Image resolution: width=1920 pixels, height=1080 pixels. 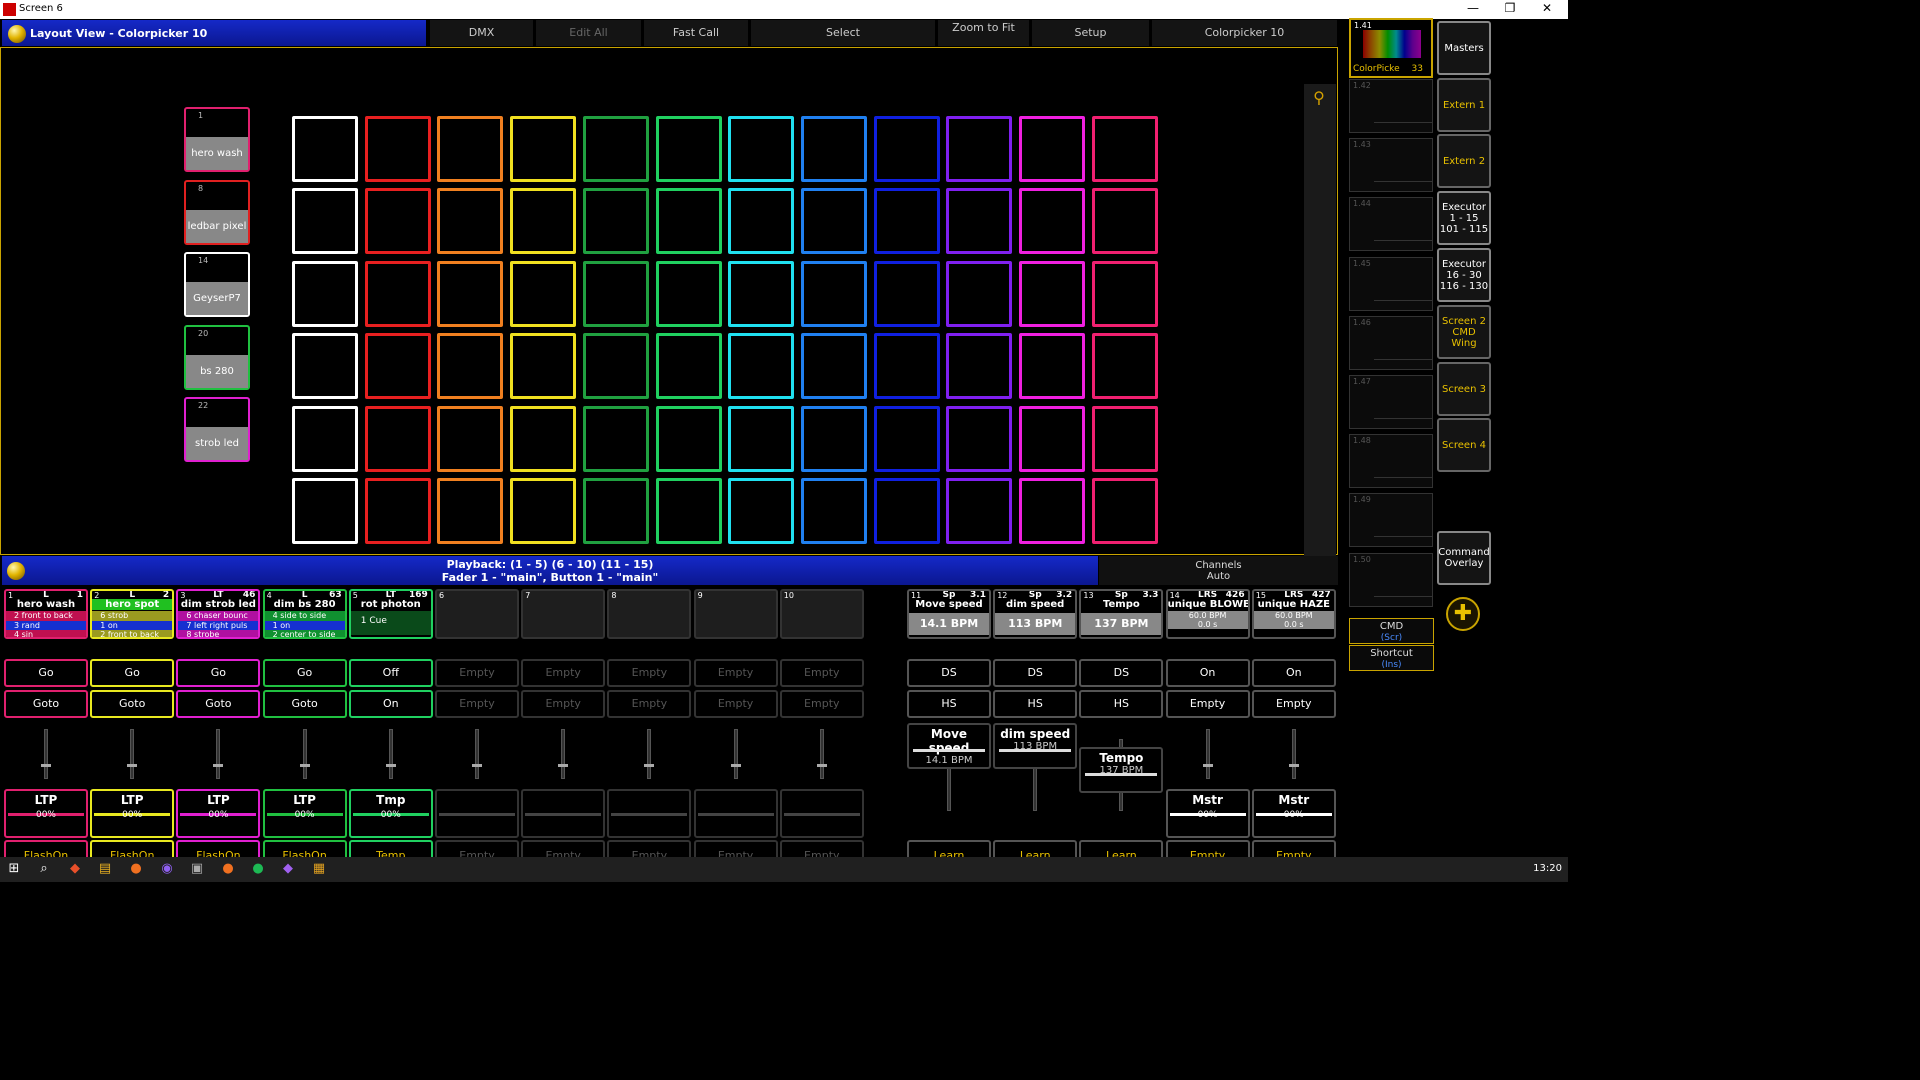 What do you see at coordinates (1207, 673) in the screenshot?
I see `executor-button-1: On` at bounding box center [1207, 673].